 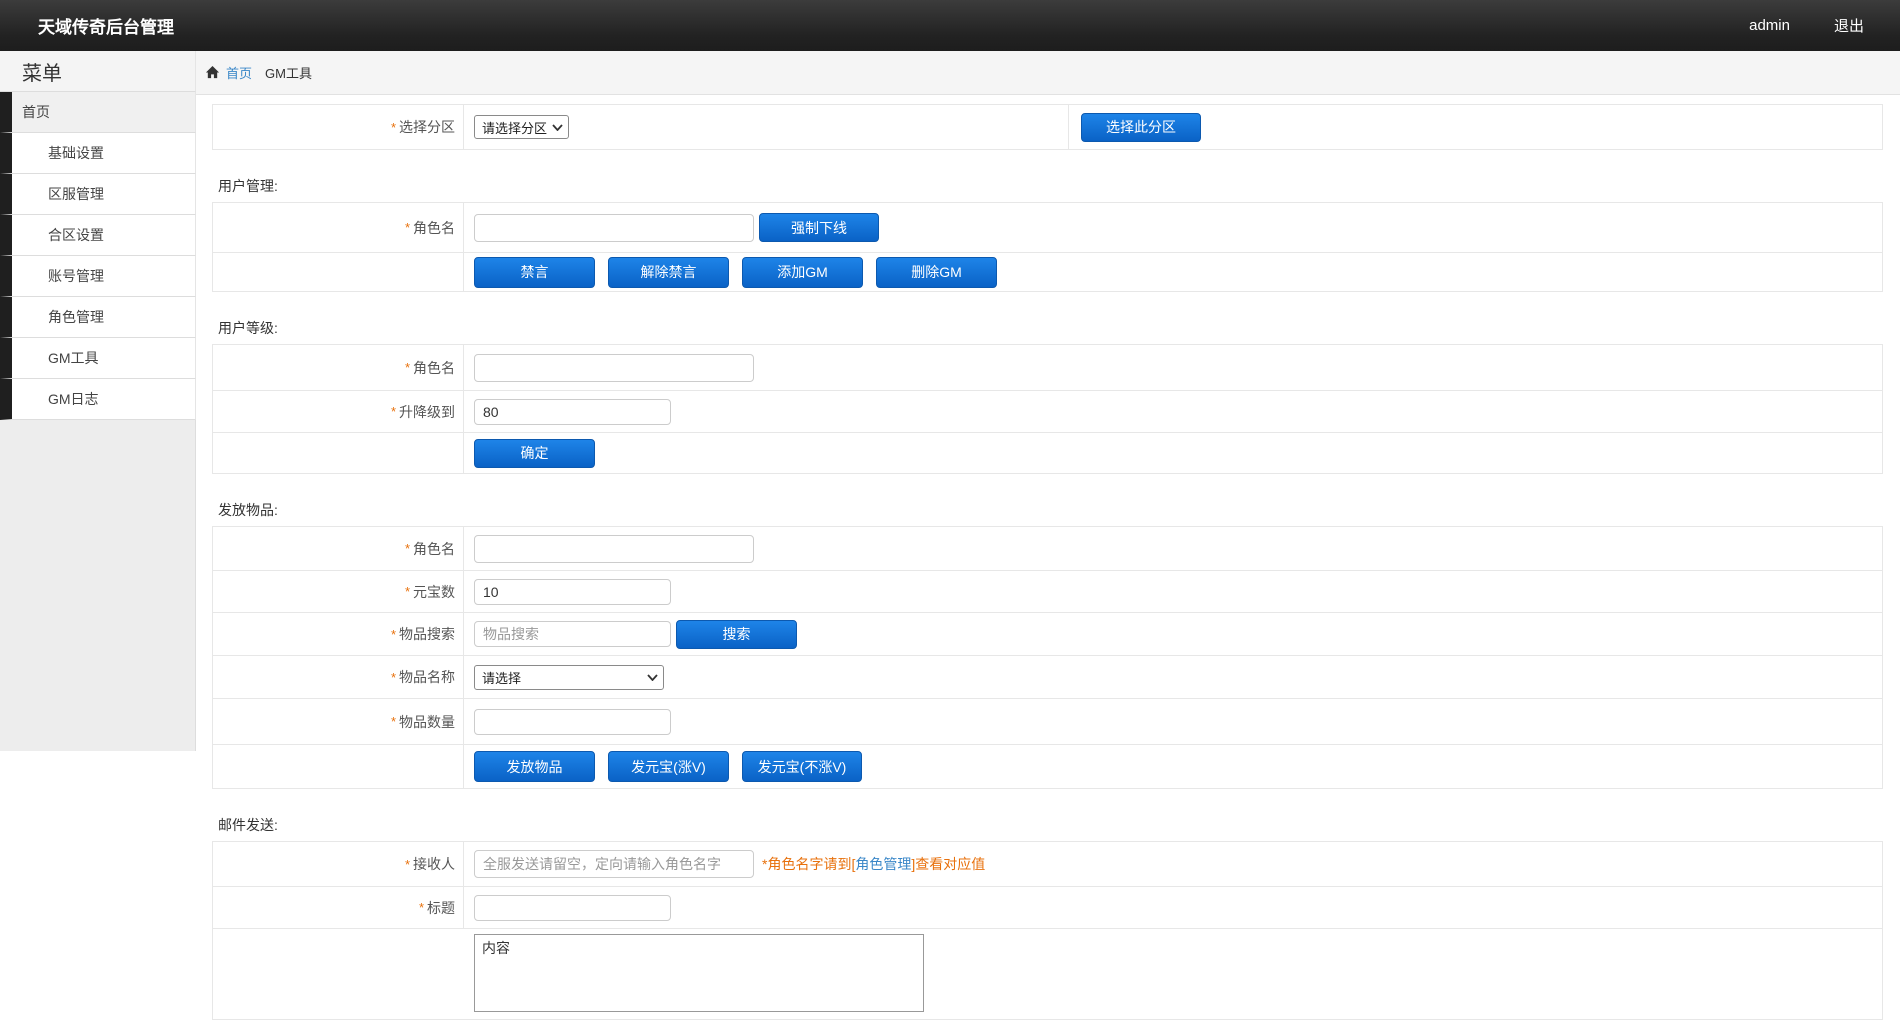 What do you see at coordinates (338, 591) in the screenshot?
I see `yuanbao-label: * 元宝数` at bounding box center [338, 591].